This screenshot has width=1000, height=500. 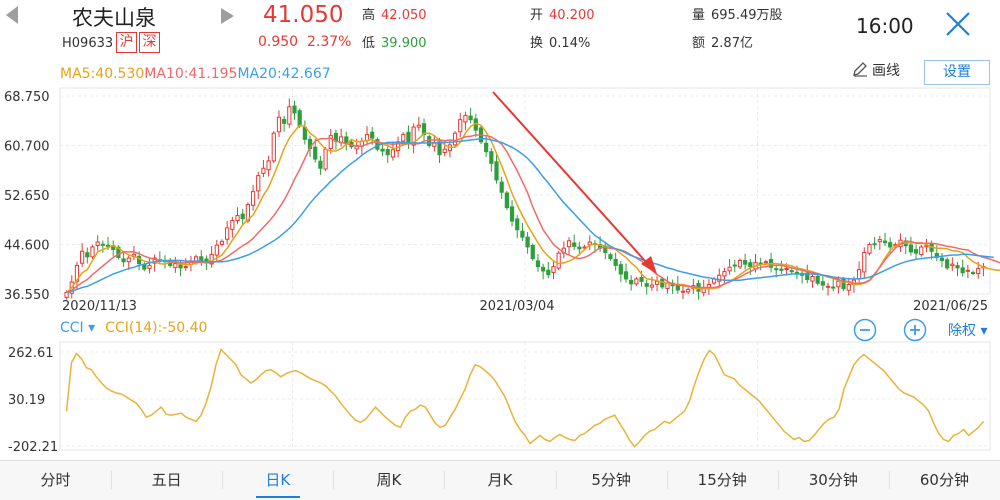 What do you see at coordinates (915, 330) in the screenshot?
I see `zoom-in-icon` at bounding box center [915, 330].